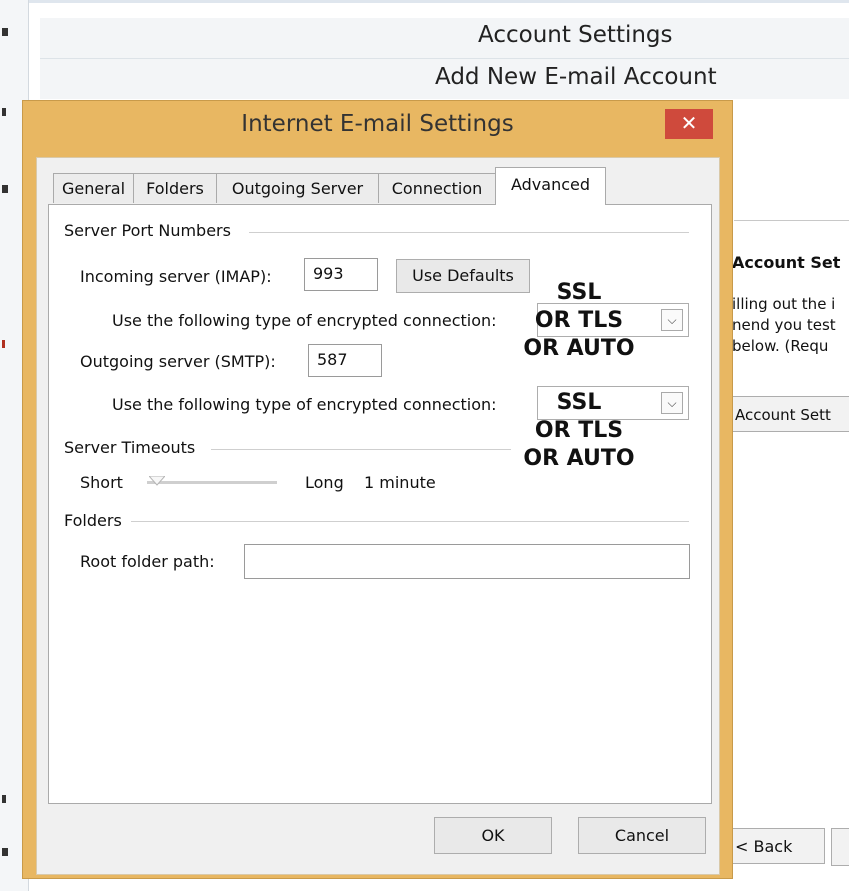 This screenshot has height=891, width=849. Describe the element at coordinates (467, 561) in the screenshot. I see `root-folder-path-input` at that location.